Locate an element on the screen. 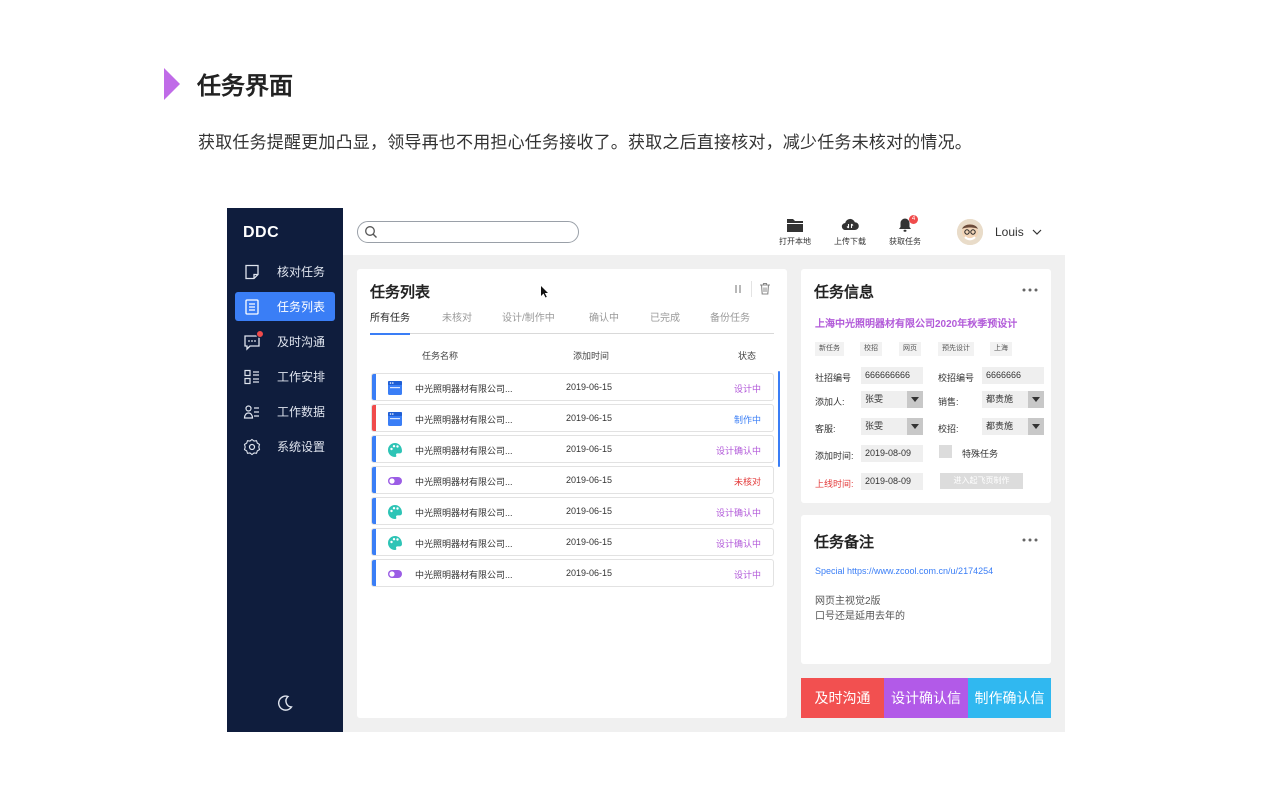 The width and height of the screenshot is (1280, 800). column-header-time: 添加时间 is located at coordinates (591, 356).